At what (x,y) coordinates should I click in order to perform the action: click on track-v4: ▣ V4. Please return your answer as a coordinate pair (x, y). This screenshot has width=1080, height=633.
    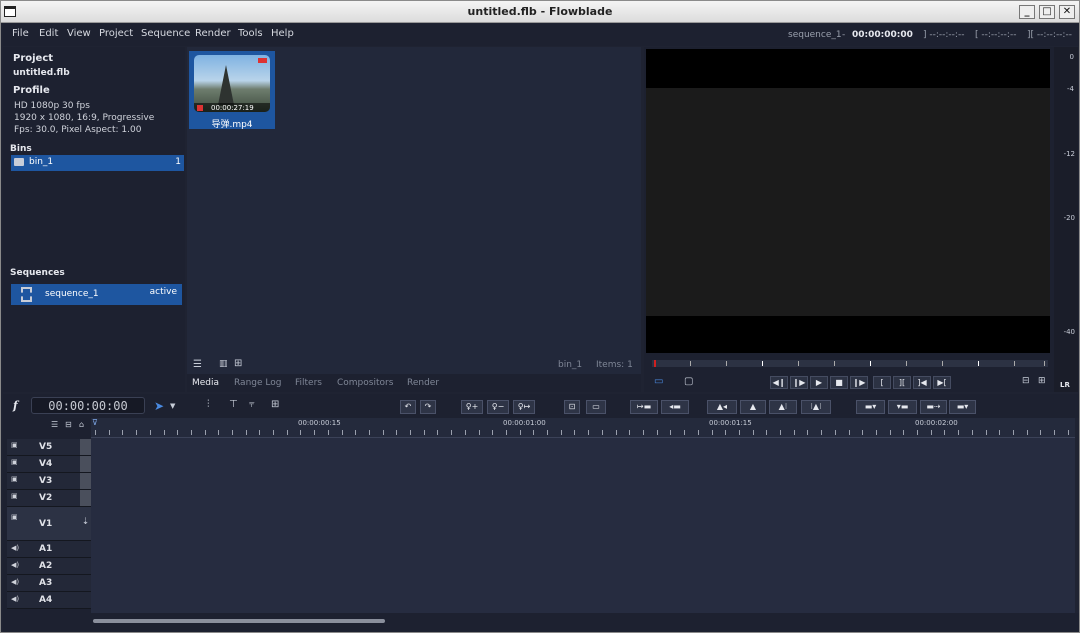
    Looking at the image, I should click on (49, 464).